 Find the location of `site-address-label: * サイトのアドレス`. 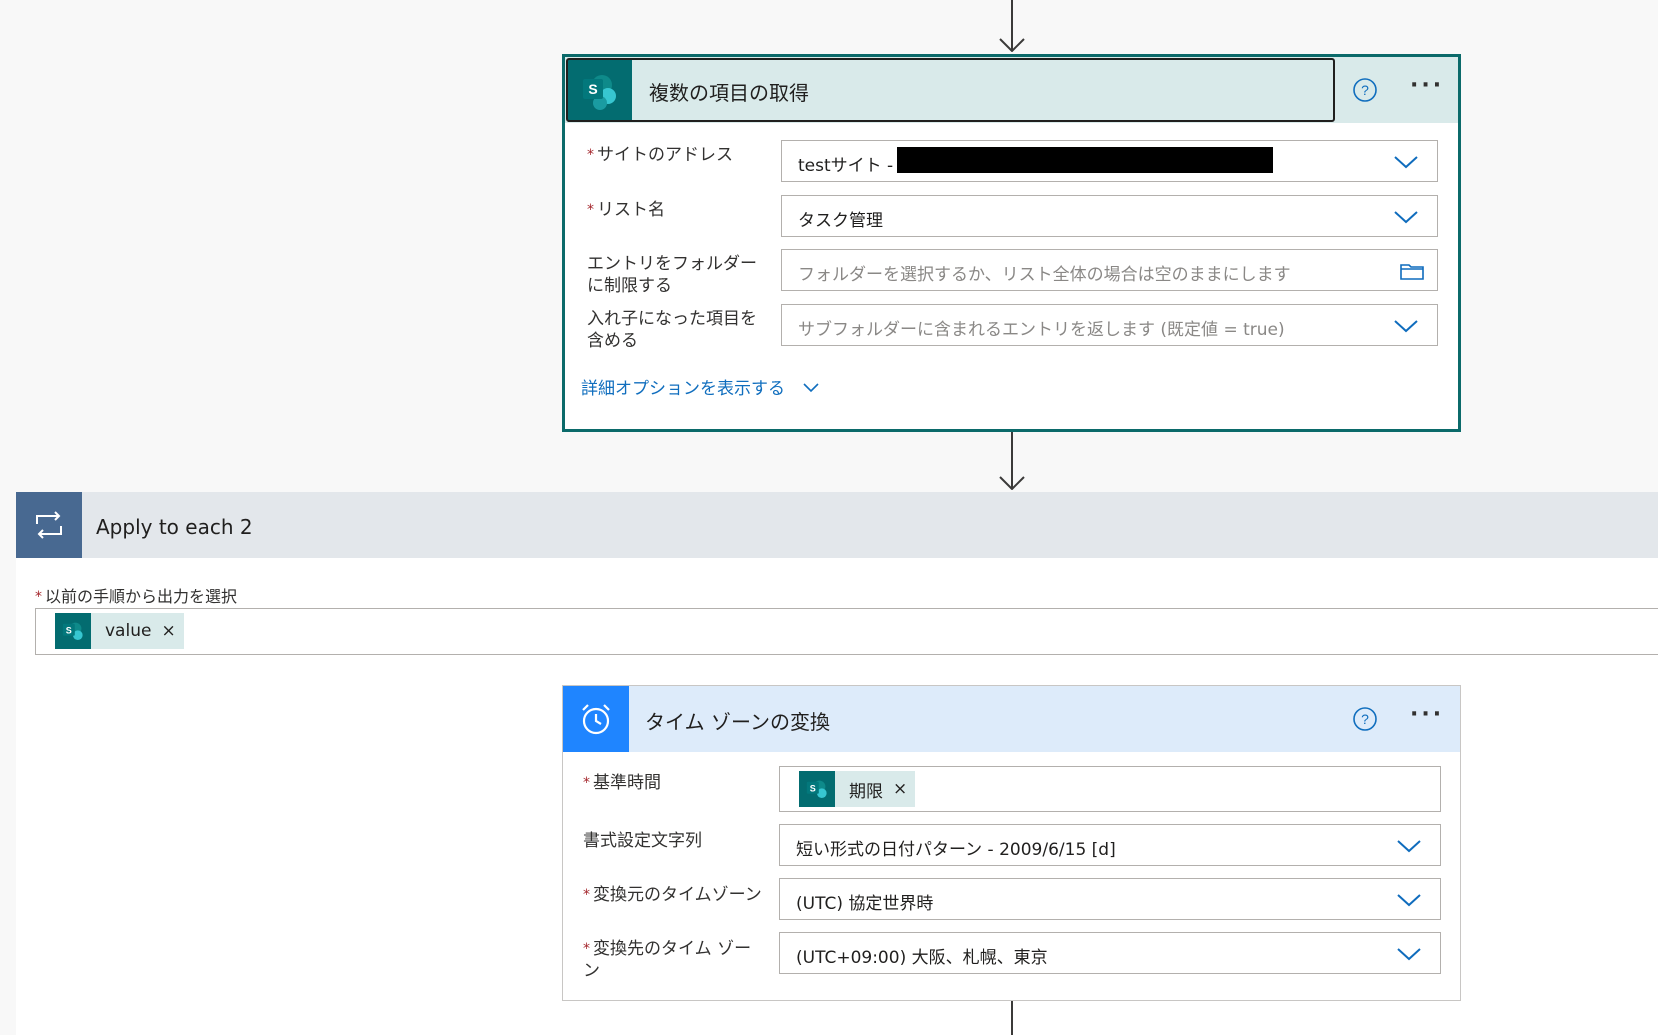

site-address-label: * サイトのアドレス is located at coordinates (660, 155).